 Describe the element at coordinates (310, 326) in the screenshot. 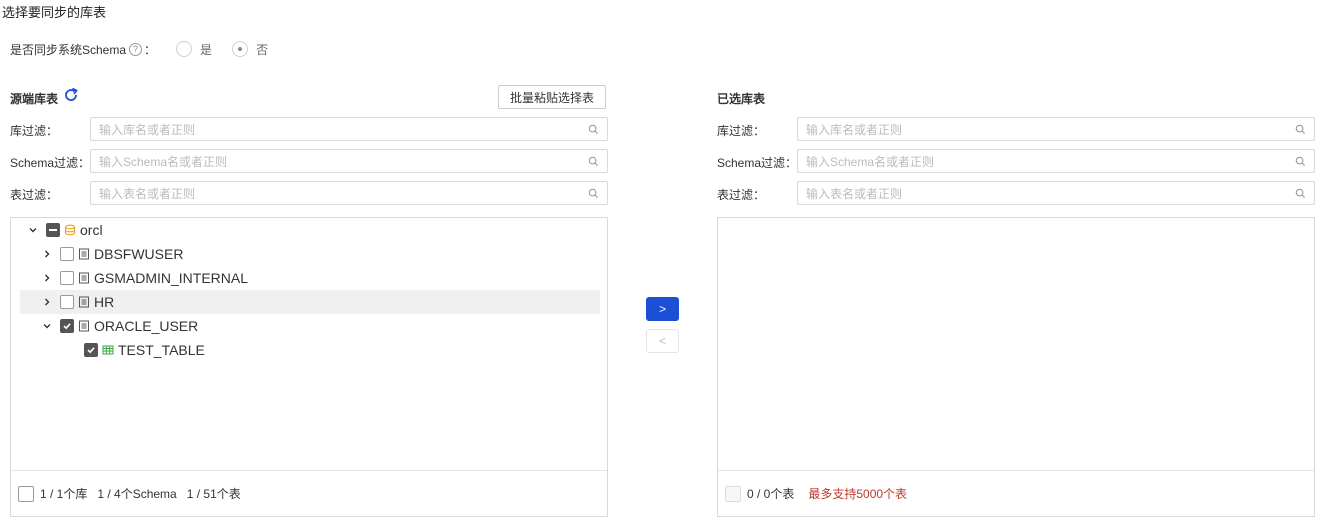

I see `tree-node-schema: ORACLE_USER` at that location.